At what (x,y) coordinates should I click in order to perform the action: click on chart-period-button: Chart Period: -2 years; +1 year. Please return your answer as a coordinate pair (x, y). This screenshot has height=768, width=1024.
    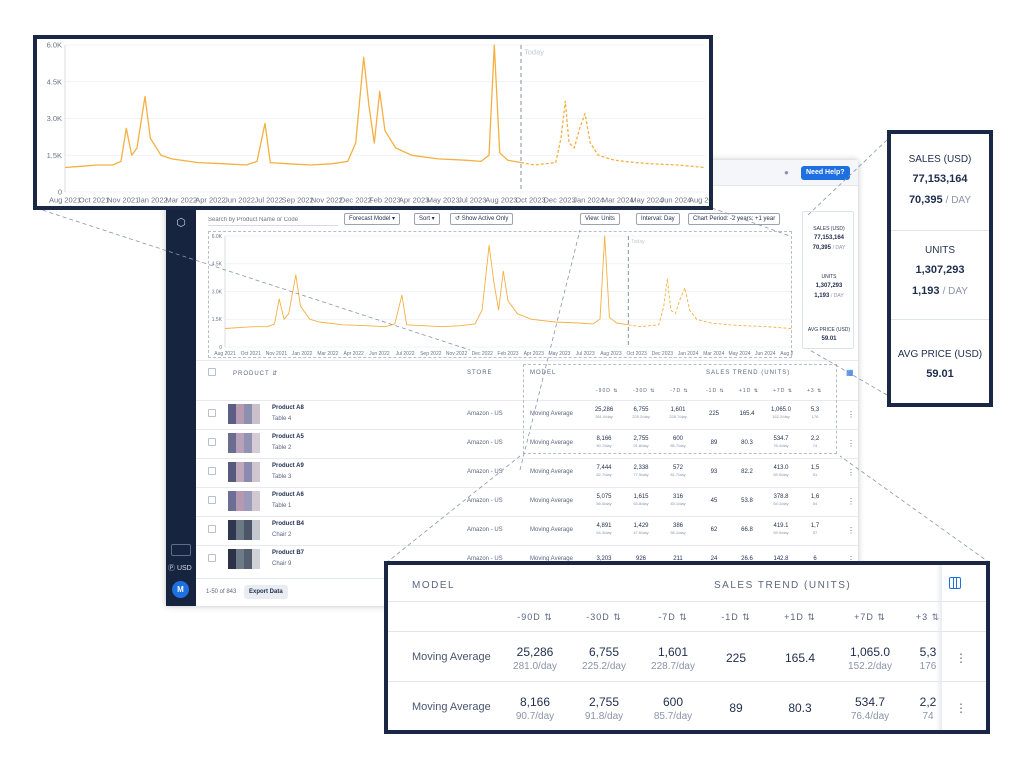
    Looking at the image, I should click on (734, 219).